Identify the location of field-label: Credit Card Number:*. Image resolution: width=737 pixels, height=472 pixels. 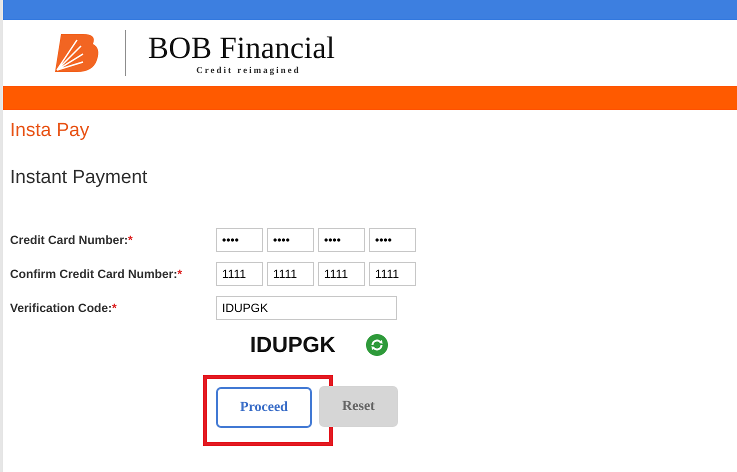
(72, 240).